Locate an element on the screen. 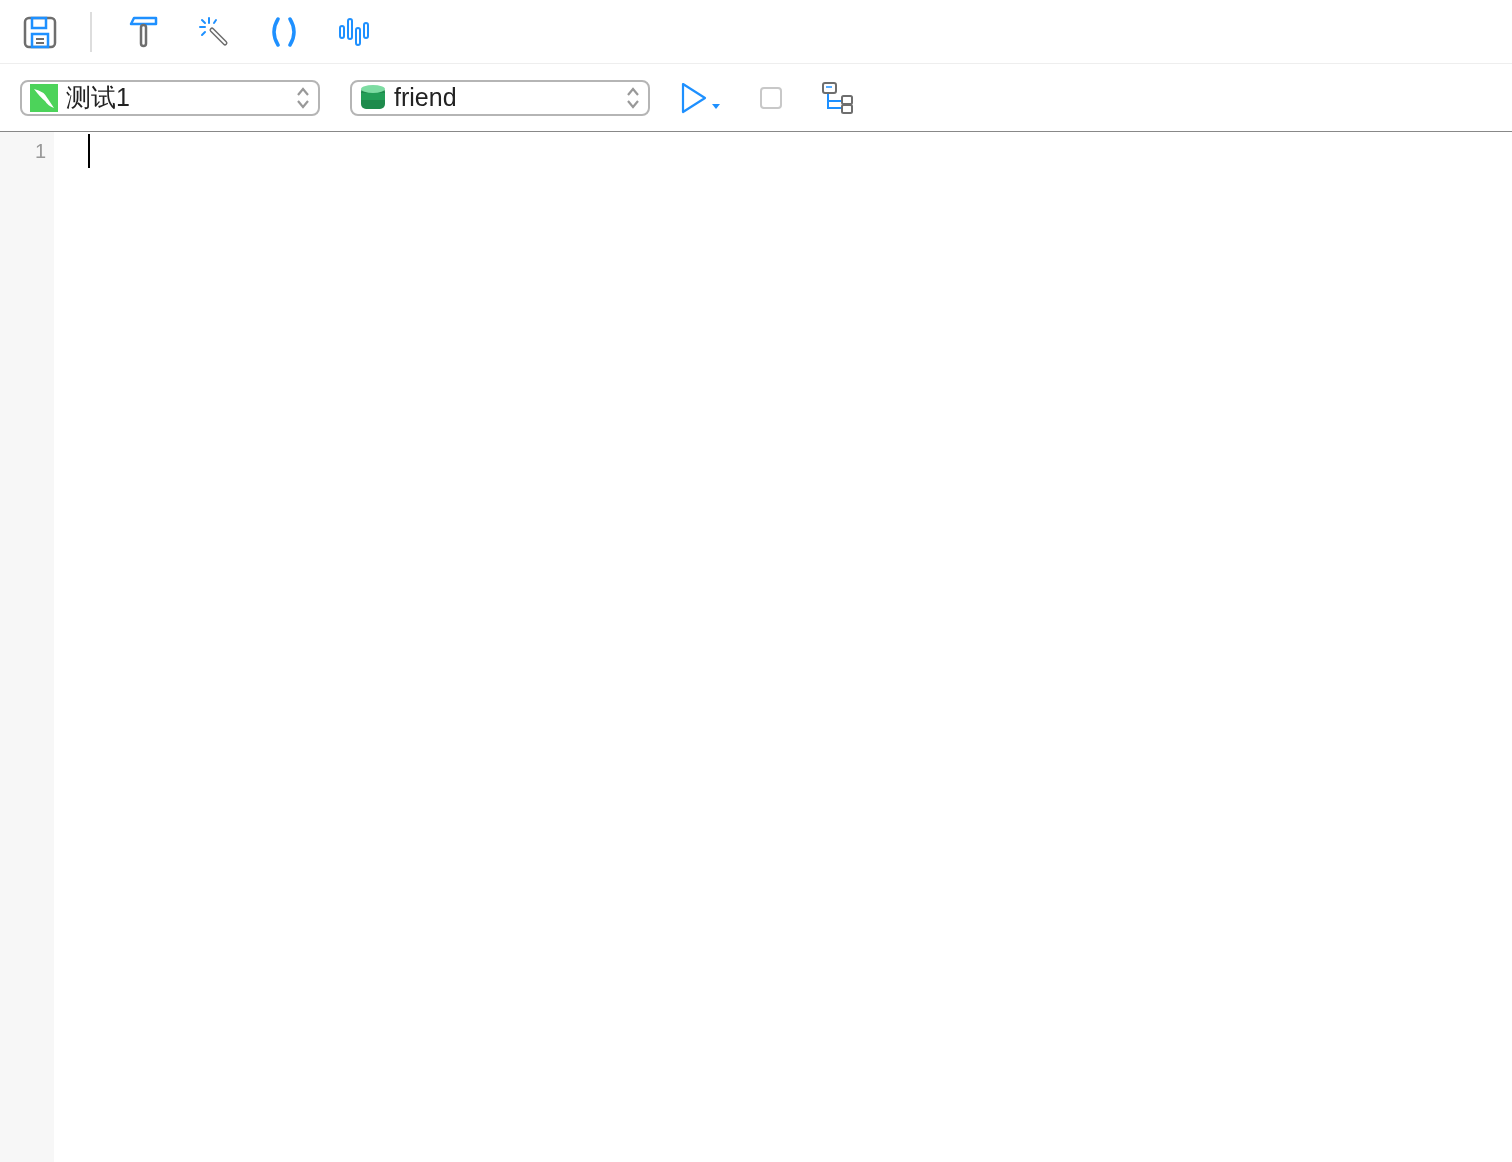 This screenshot has height=1162, width=1512. database-select: friend is located at coordinates (500, 97).